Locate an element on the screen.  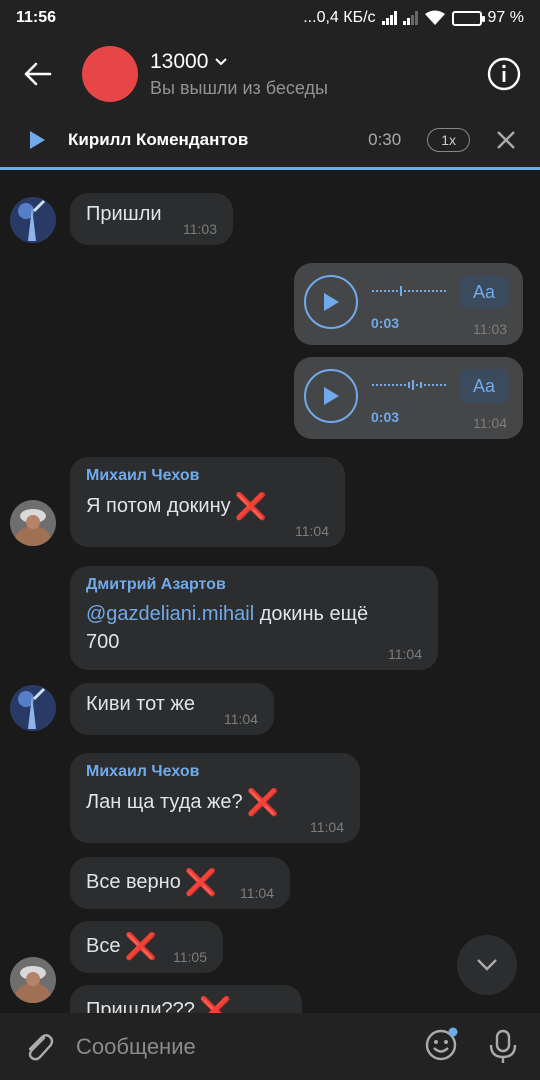
back-button is located at coordinates (38, 74).